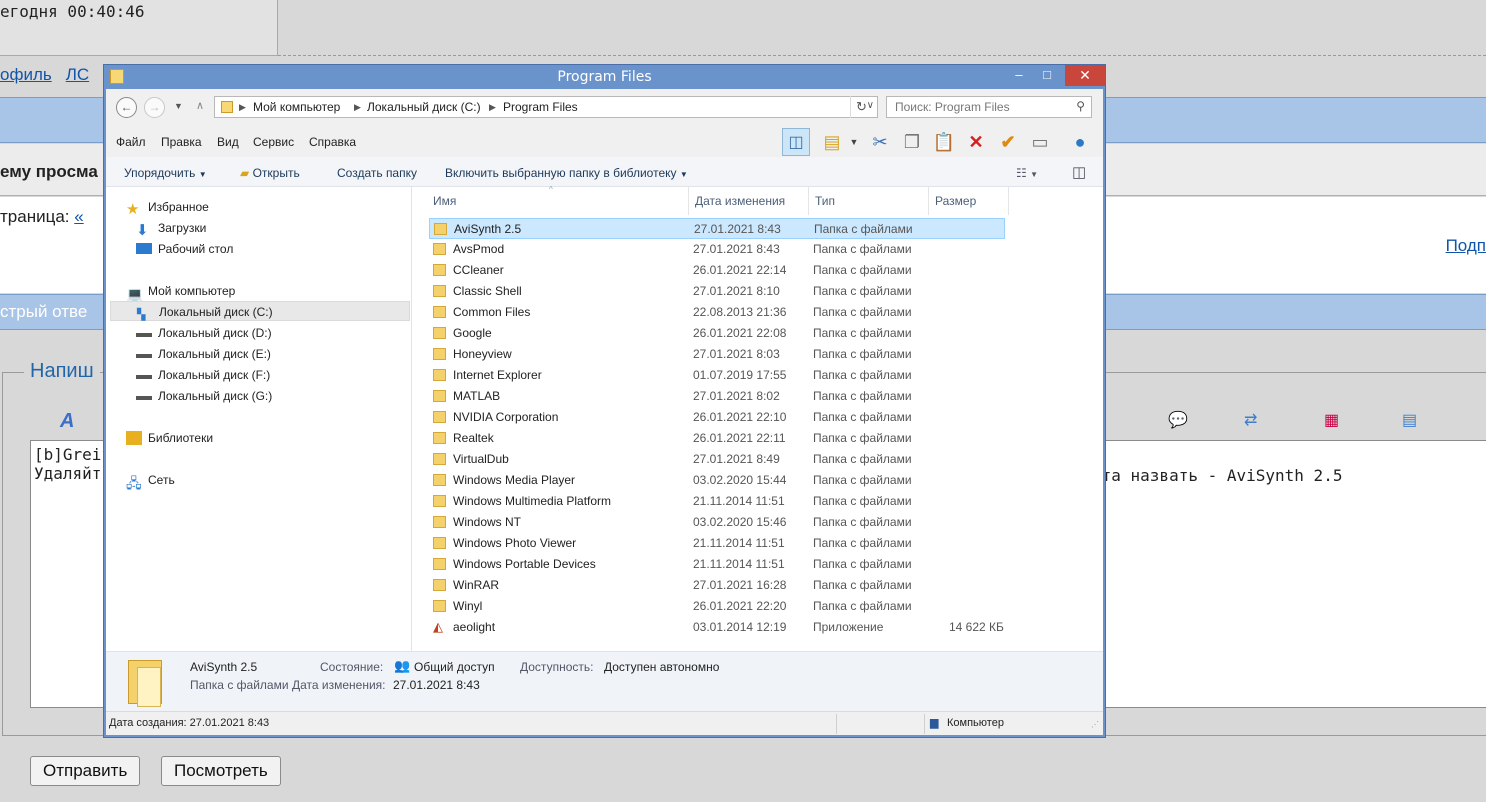 The image size is (1486, 802). Describe the element at coordinates (228, 142) in the screenshot. I see `menu-view: Вид` at that location.